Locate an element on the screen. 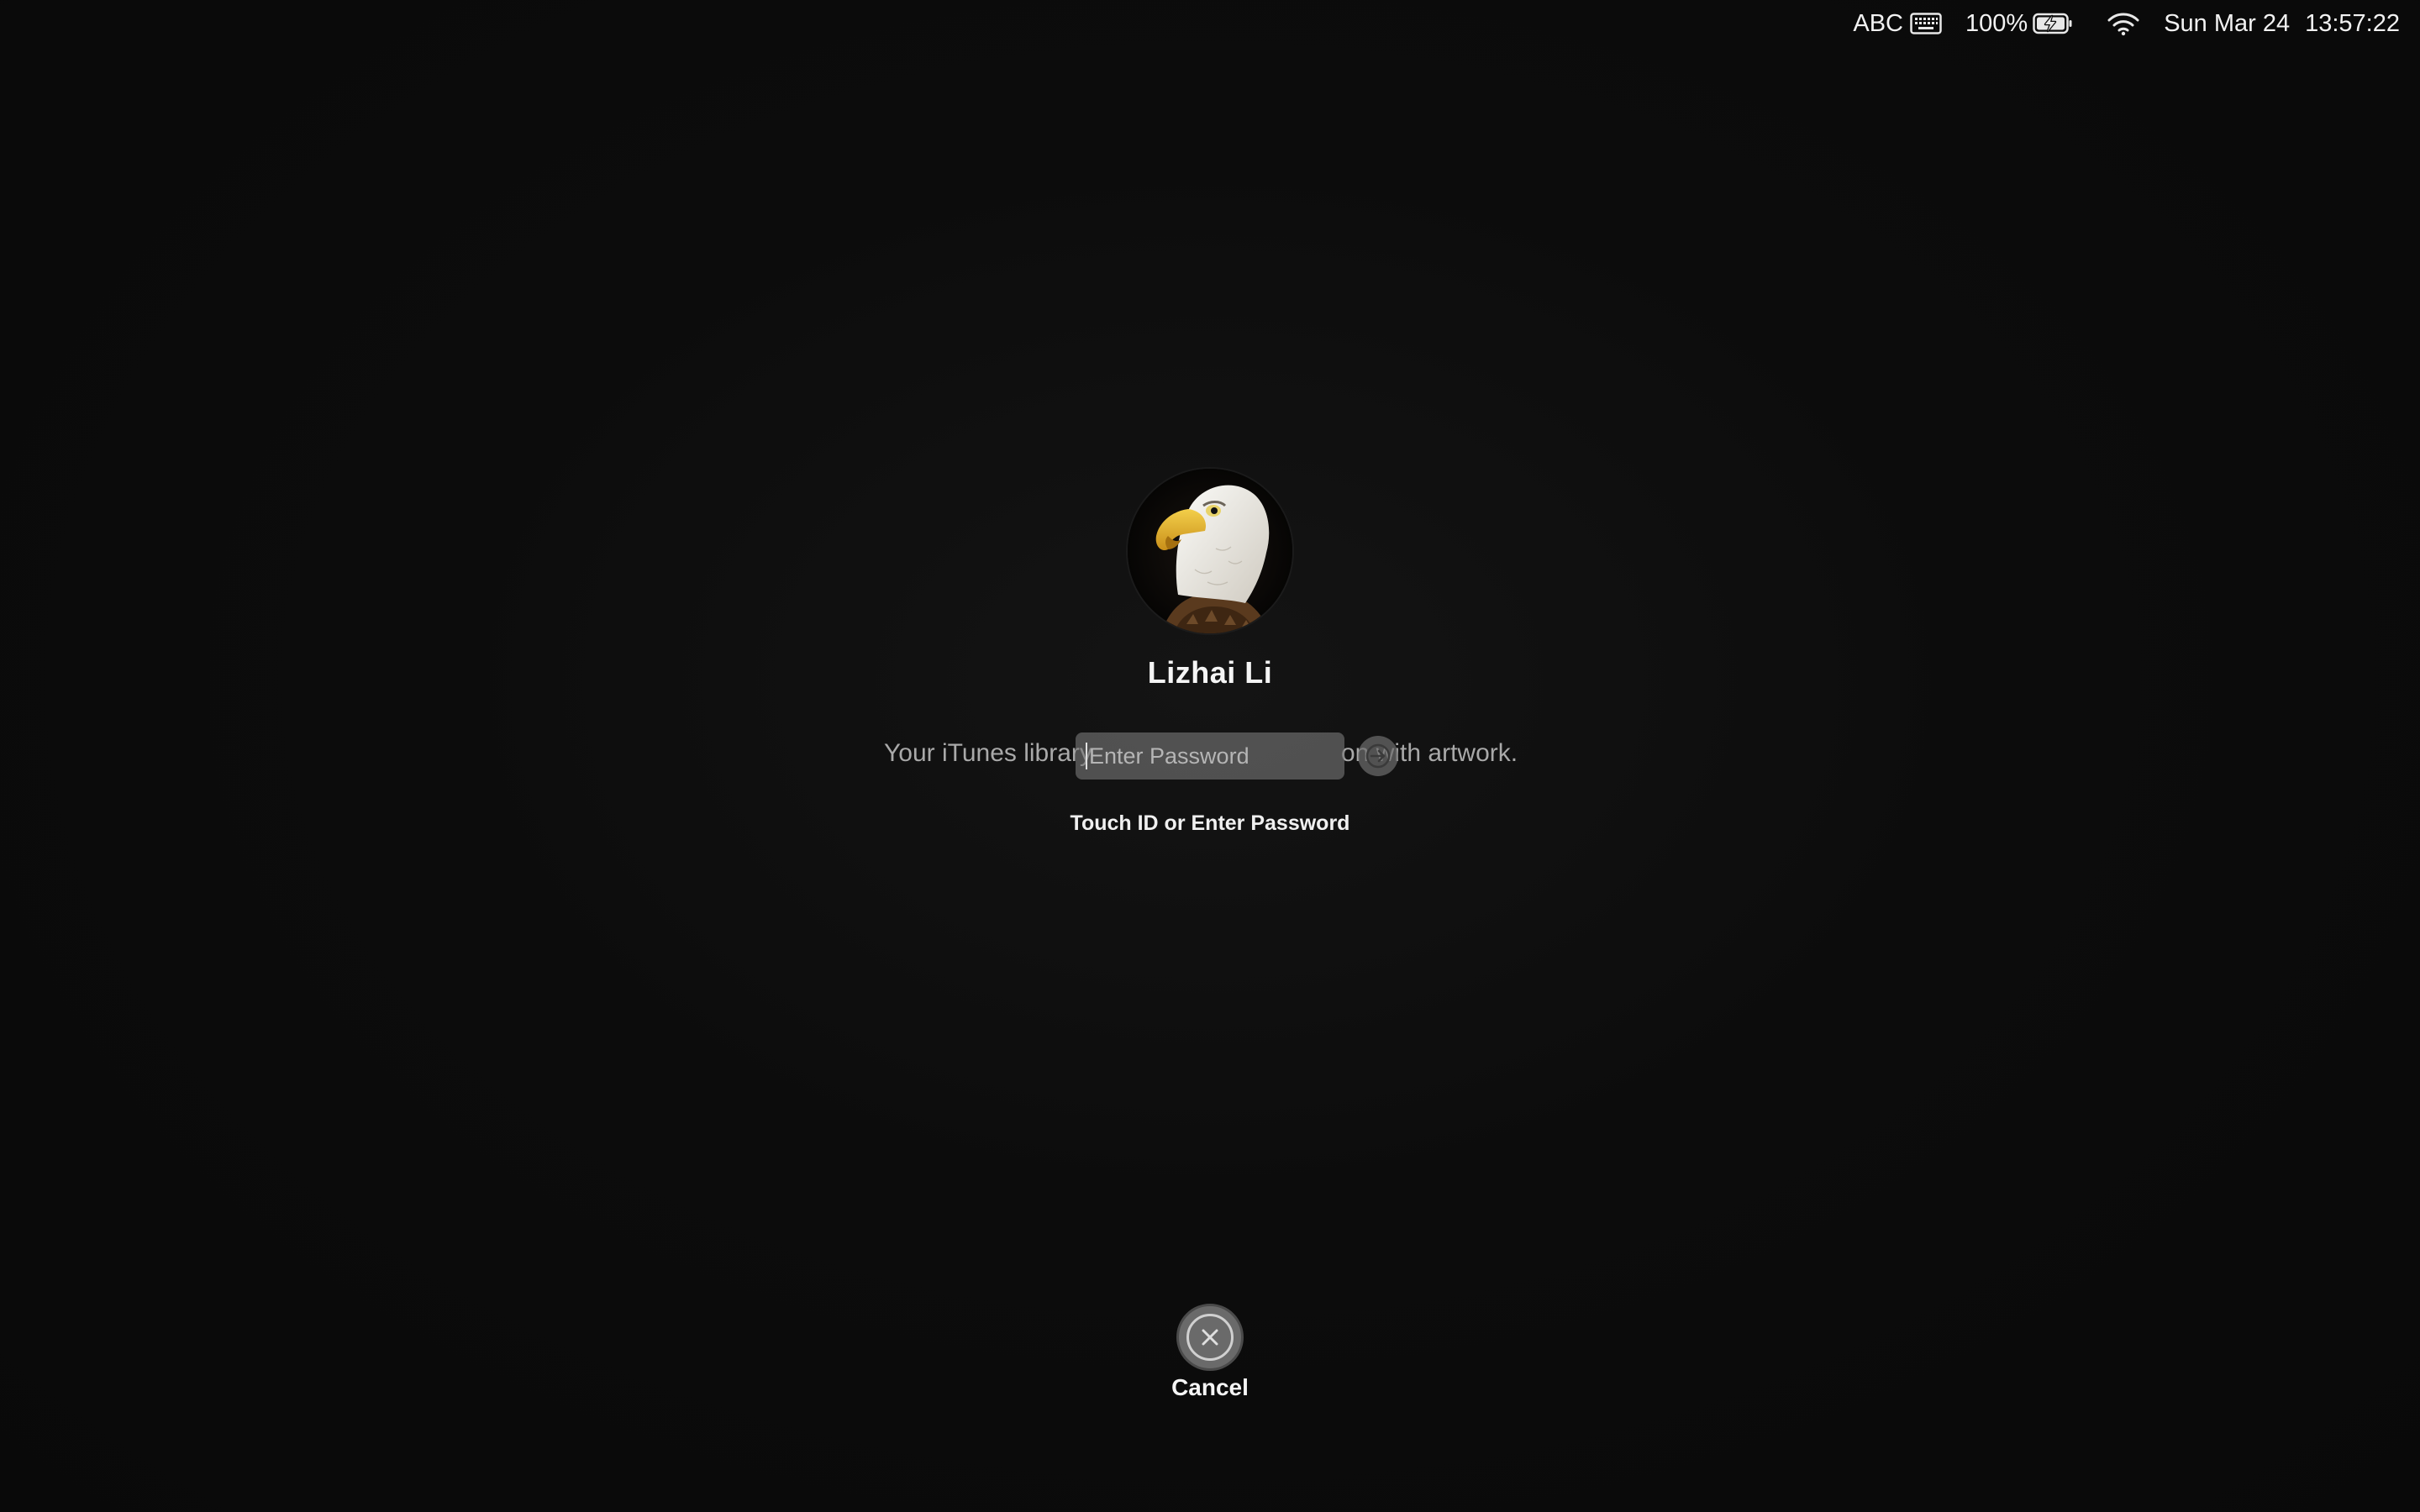  submit-password-button is located at coordinates (1378, 756).